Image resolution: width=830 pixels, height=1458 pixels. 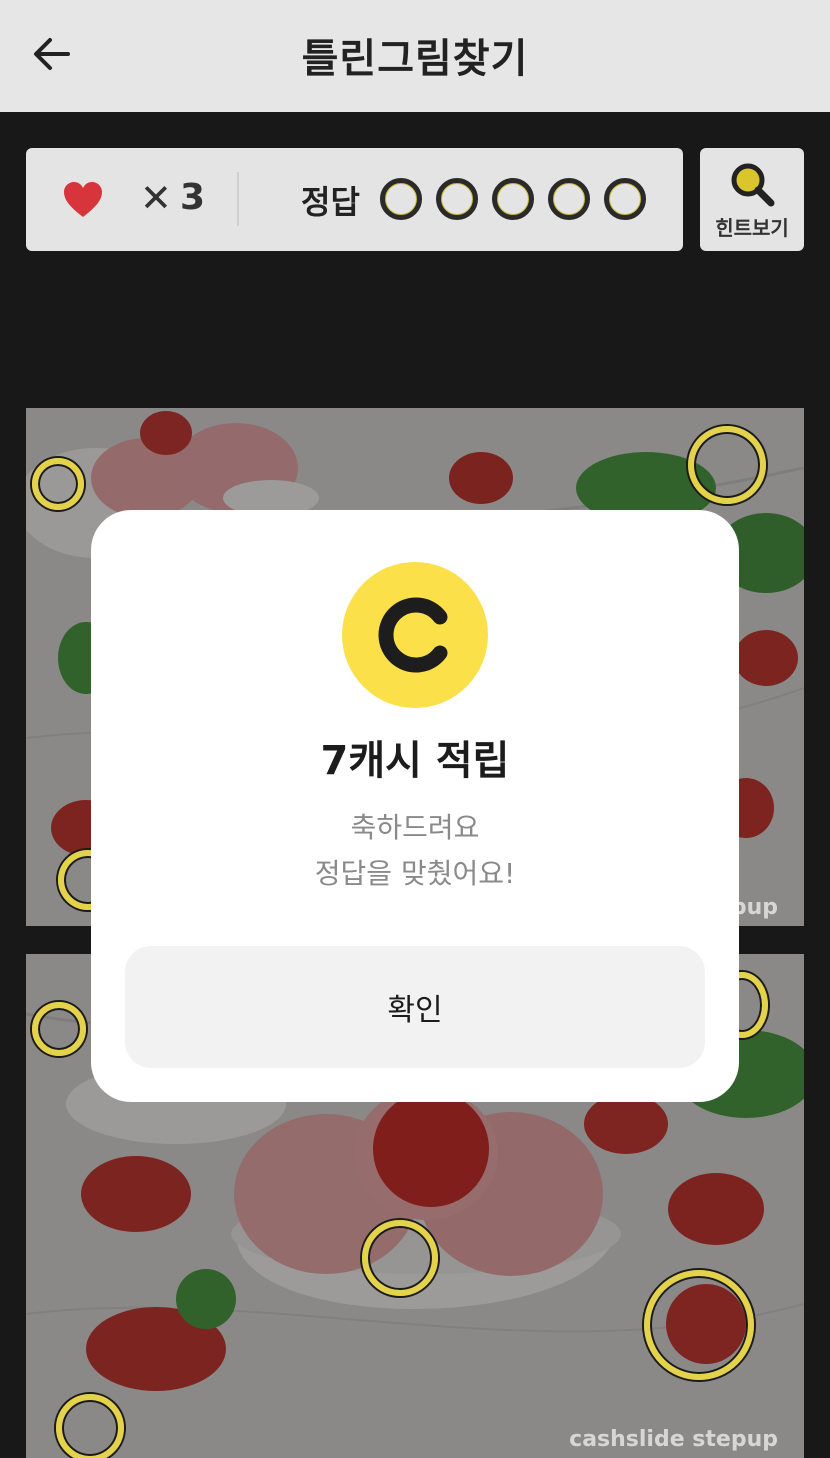 I want to click on heart-icon, so click(x=83, y=199).